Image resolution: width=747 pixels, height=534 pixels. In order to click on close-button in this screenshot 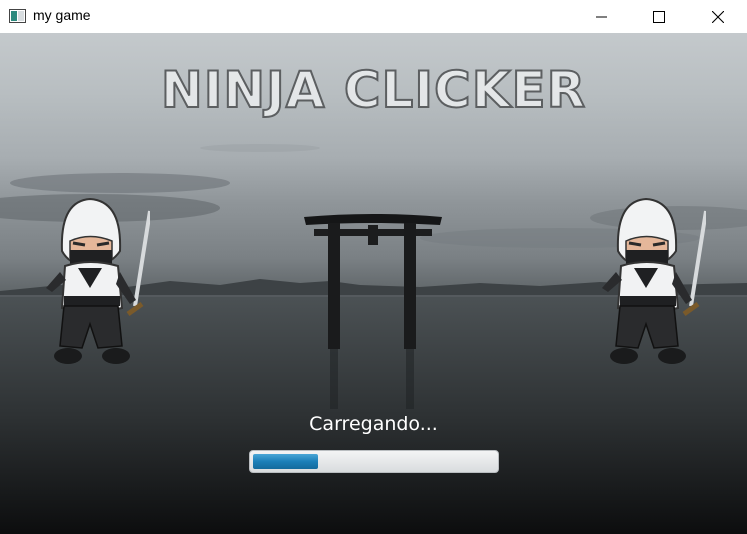, I will do `click(718, 16)`.